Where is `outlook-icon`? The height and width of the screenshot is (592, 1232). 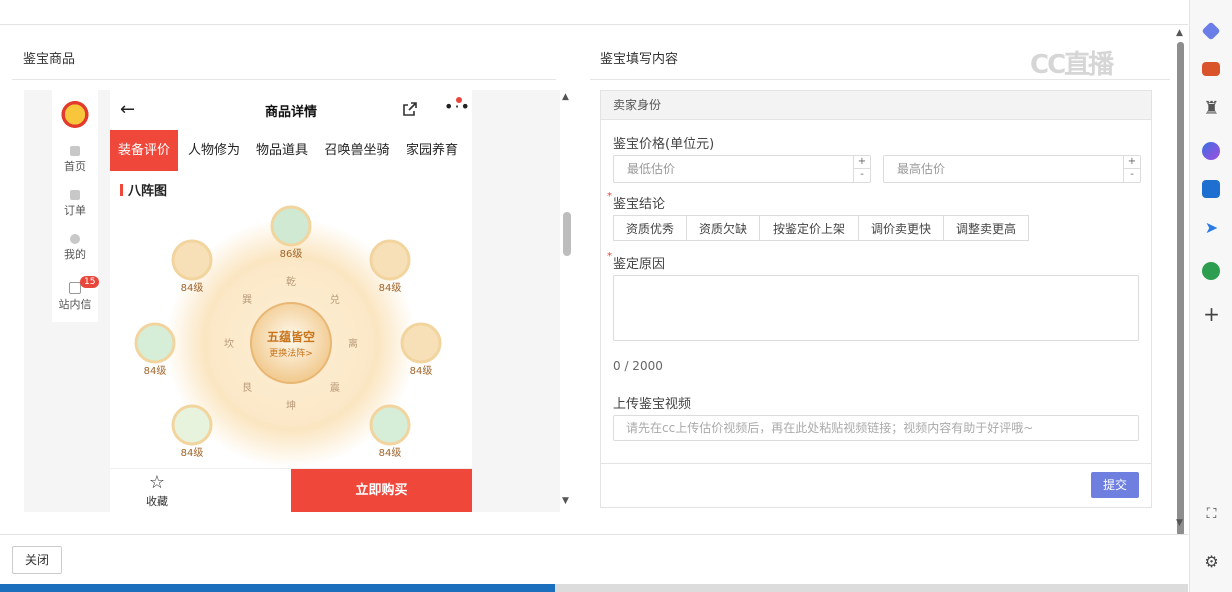 outlook-icon is located at coordinates (1211, 189).